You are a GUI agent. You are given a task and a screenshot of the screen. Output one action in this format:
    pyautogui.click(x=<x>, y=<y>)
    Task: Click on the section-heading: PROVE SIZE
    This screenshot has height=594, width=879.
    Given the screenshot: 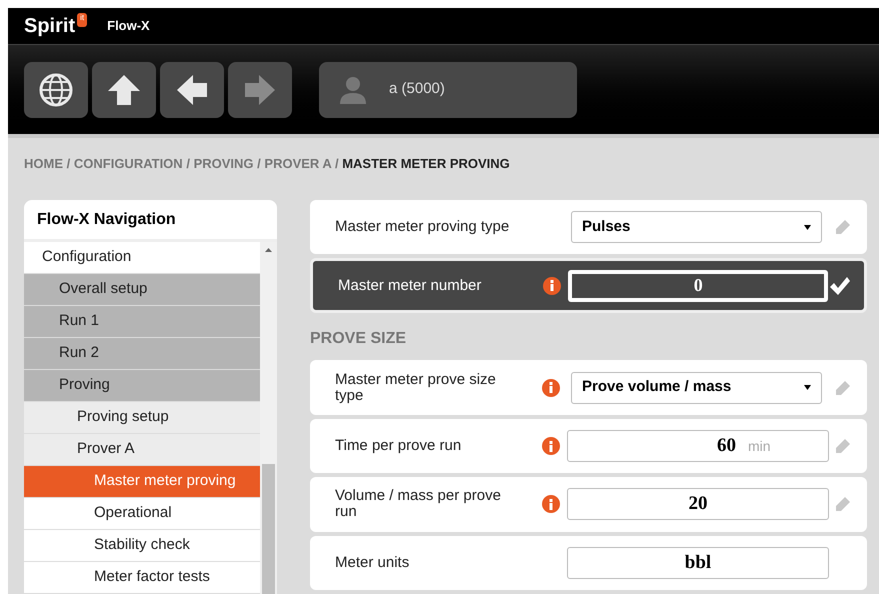 What is the action you would take?
    pyautogui.click(x=359, y=338)
    